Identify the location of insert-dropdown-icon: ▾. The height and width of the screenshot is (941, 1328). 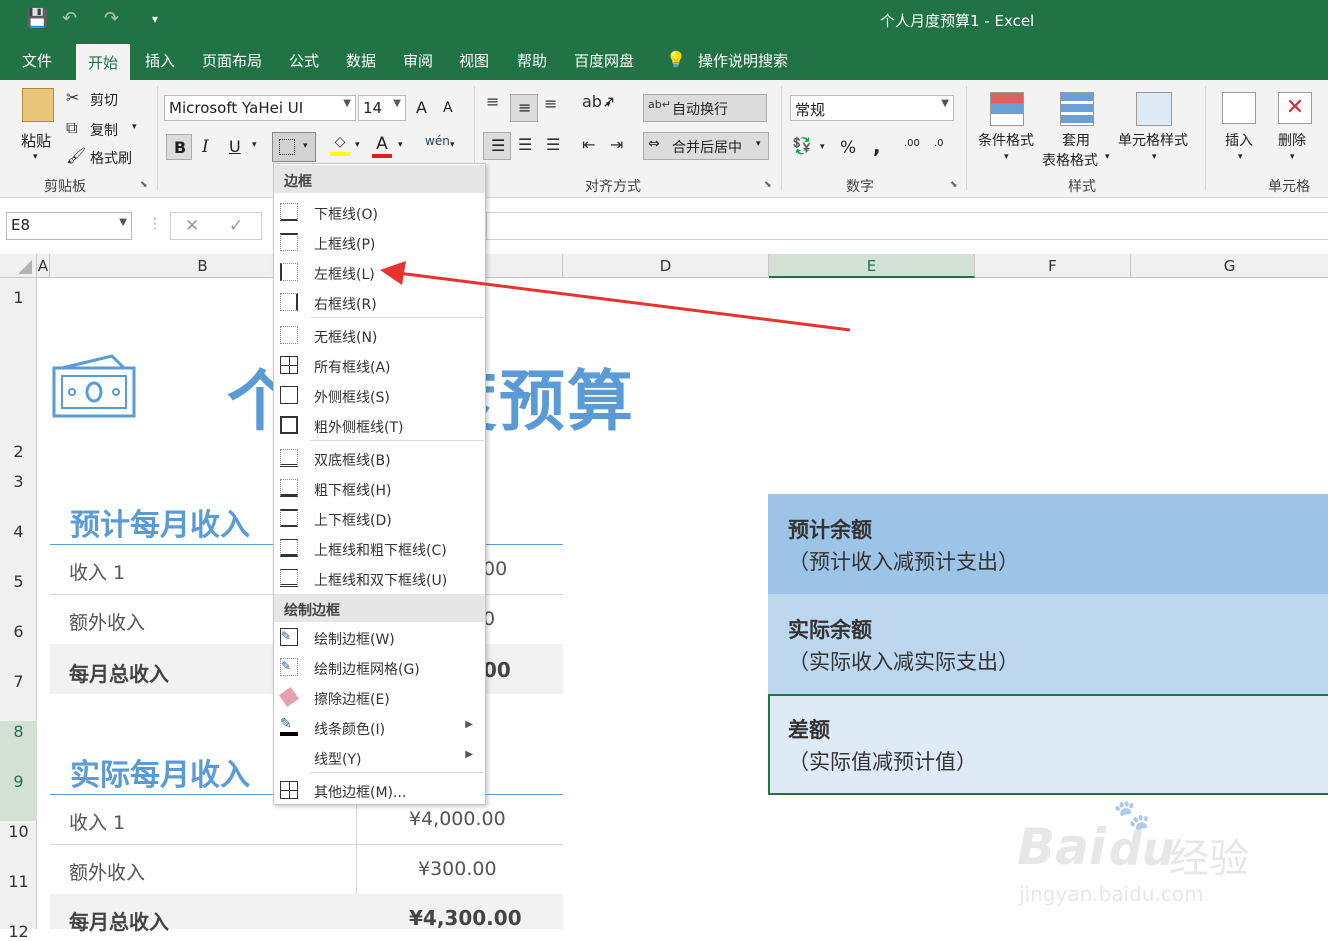
(1240, 157).